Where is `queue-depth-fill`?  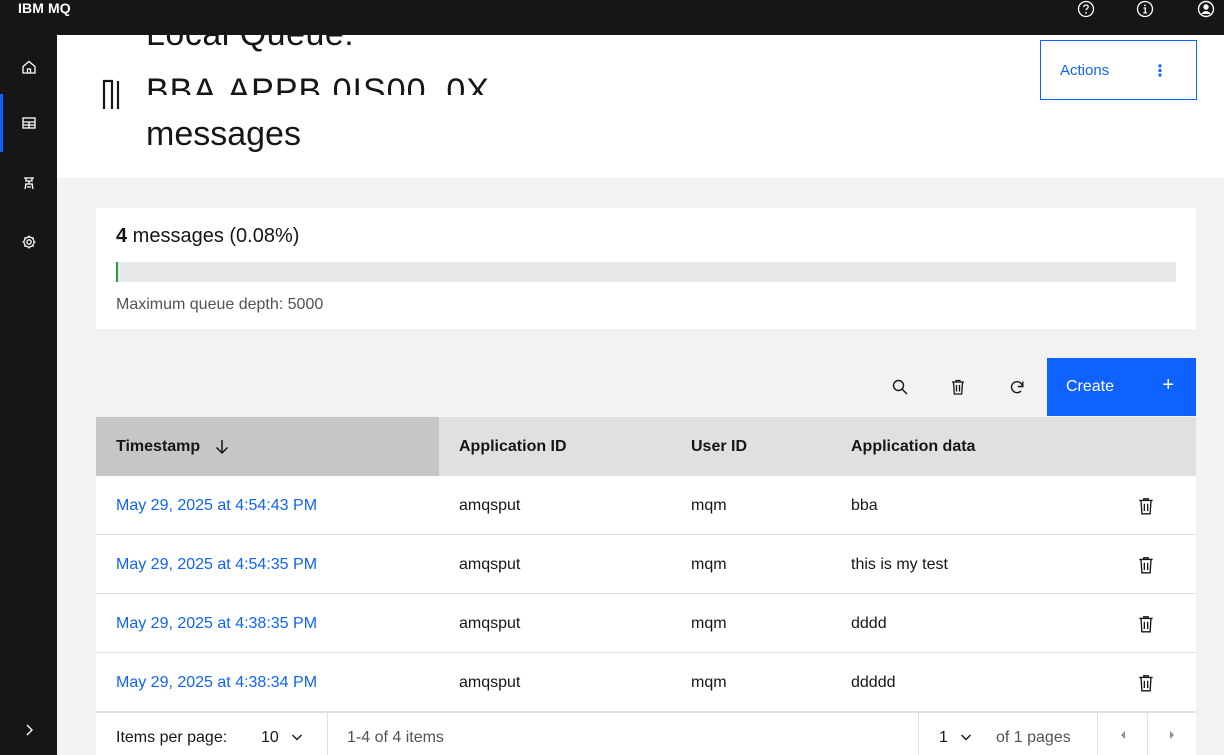
queue-depth-fill is located at coordinates (117, 272).